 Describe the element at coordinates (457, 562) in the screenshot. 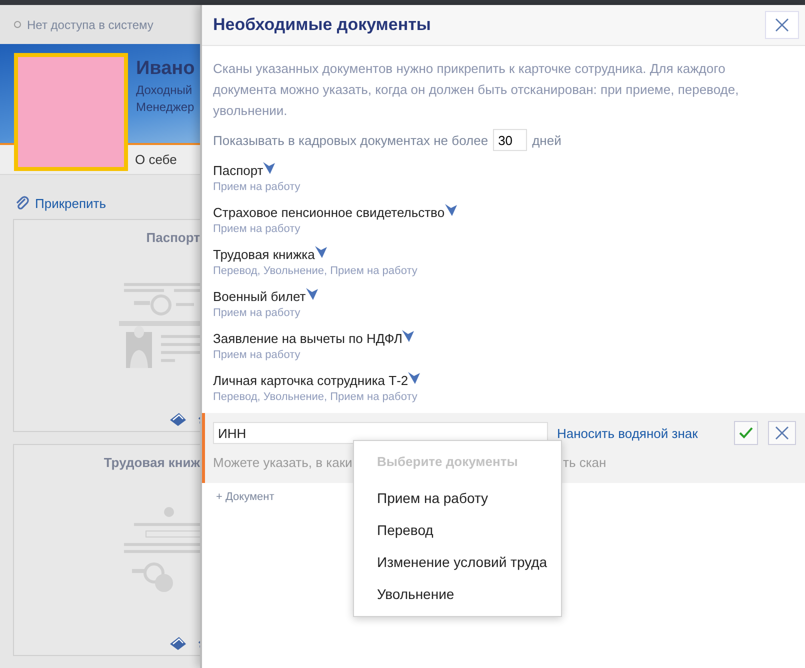

I see `menu-item: Изменение условий труда` at that location.